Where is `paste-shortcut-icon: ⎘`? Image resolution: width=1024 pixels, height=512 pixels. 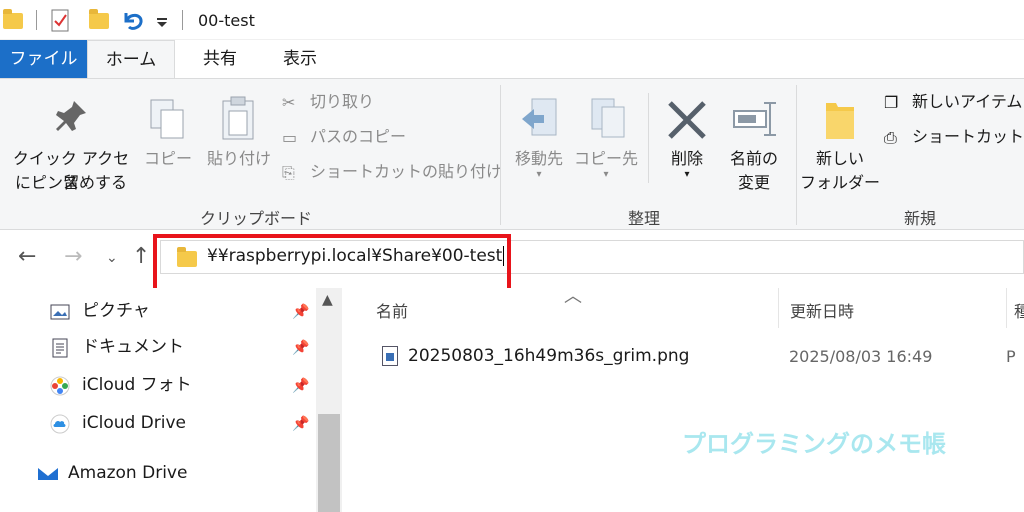
paste-shortcut-icon: ⎘ is located at coordinates (288, 172).